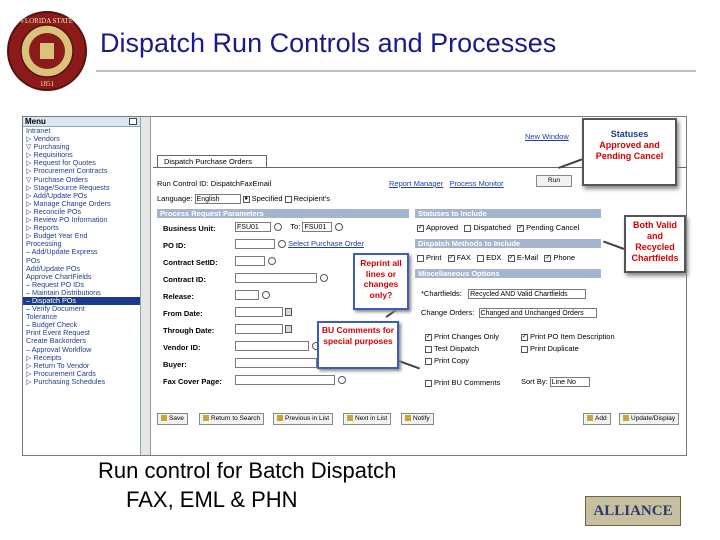 Image resolution: width=720 pixels, height=540 pixels. What do you see at coordinates (451, 258) in the screenshot?
I see `fax-method-checkbox: ✓` at bounding box center [451, 258].